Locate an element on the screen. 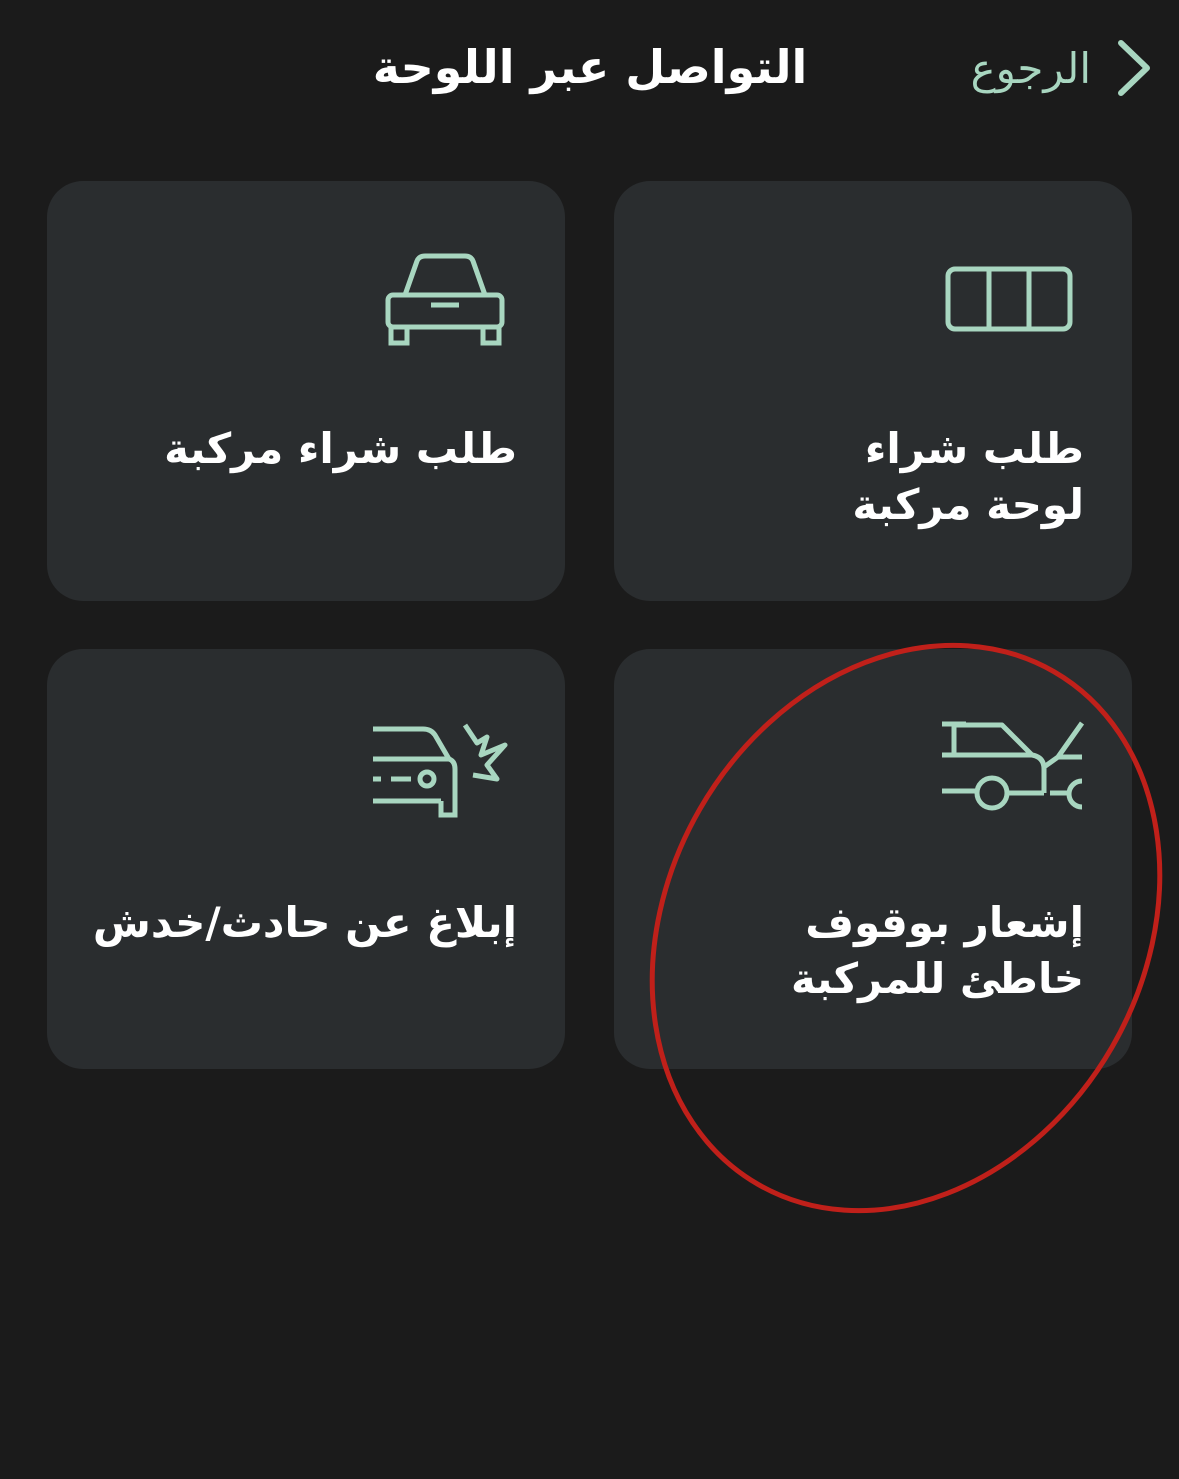 The width and height of the screenshot is (1179, 1479). car-front-icon is located at coordinates (445, 299).